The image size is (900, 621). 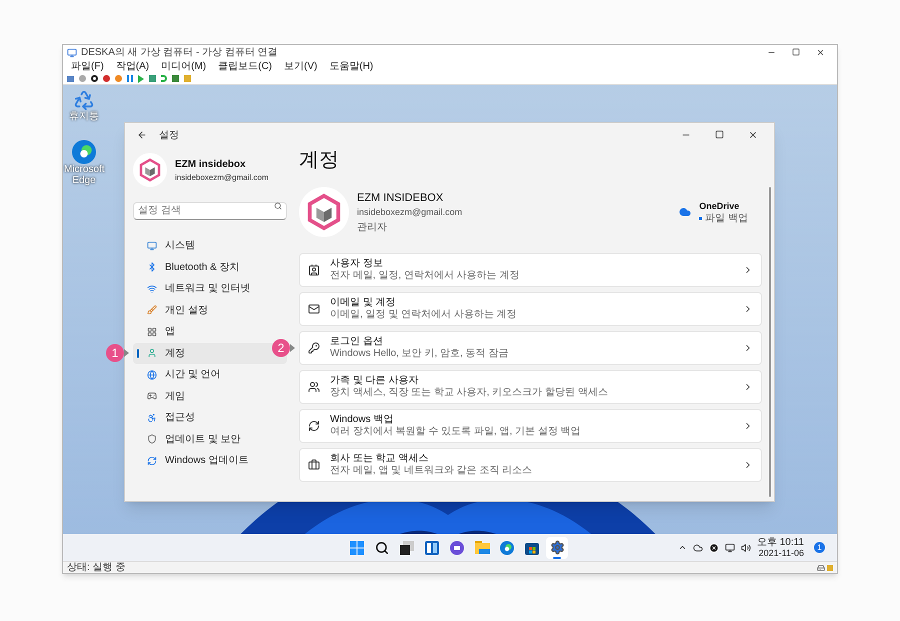 What do you see at coordinates (314, 348) in the screenshot?
I see `key-icon` at bounding box center [314, 348].